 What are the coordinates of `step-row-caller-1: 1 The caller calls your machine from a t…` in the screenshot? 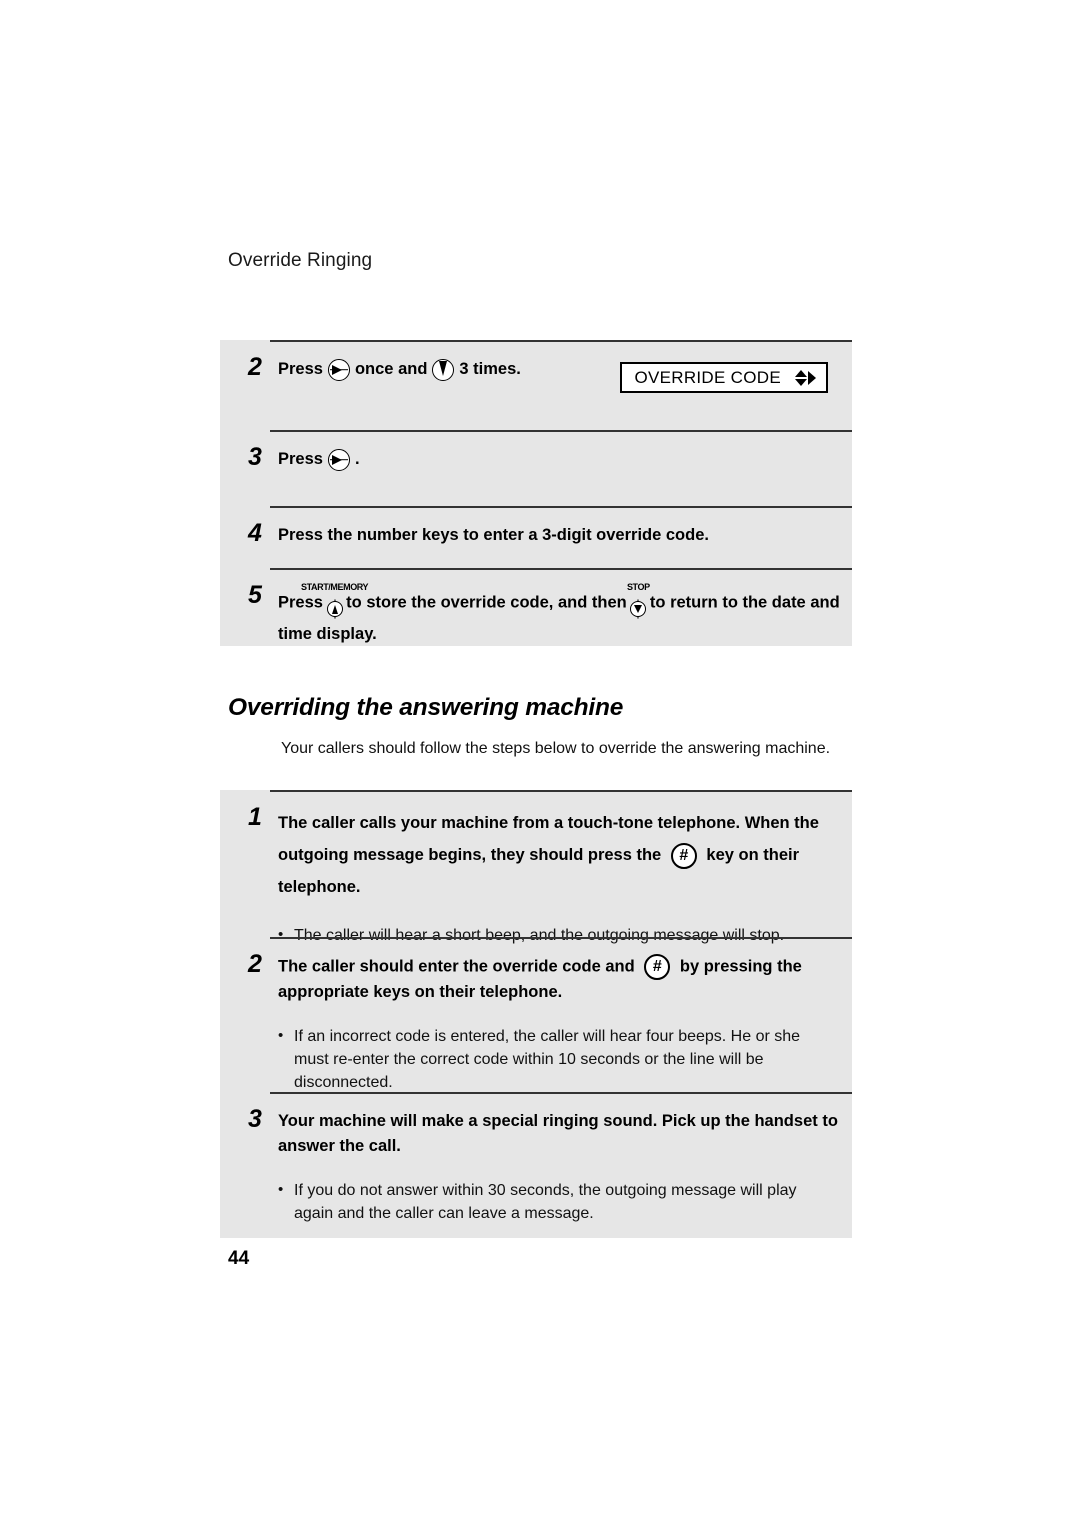 It's located at (536, 867).